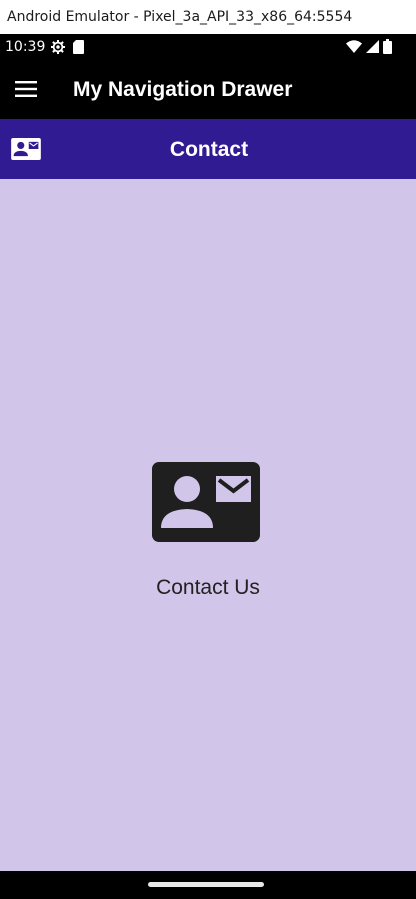  I want to click on home-gesture-handle, so click(206, 884).